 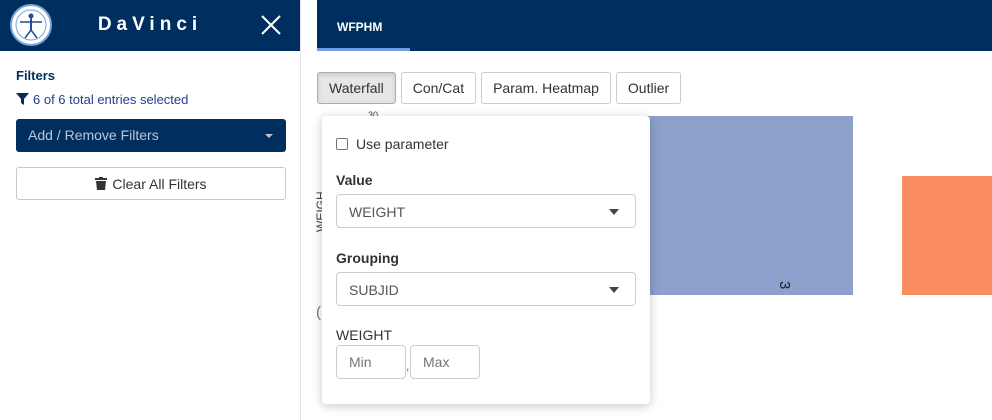 What do you see at coordinates (377, 212) in the screenshot?
I see `value-select-text: WEIGHT` at bounding box center [377, 212].